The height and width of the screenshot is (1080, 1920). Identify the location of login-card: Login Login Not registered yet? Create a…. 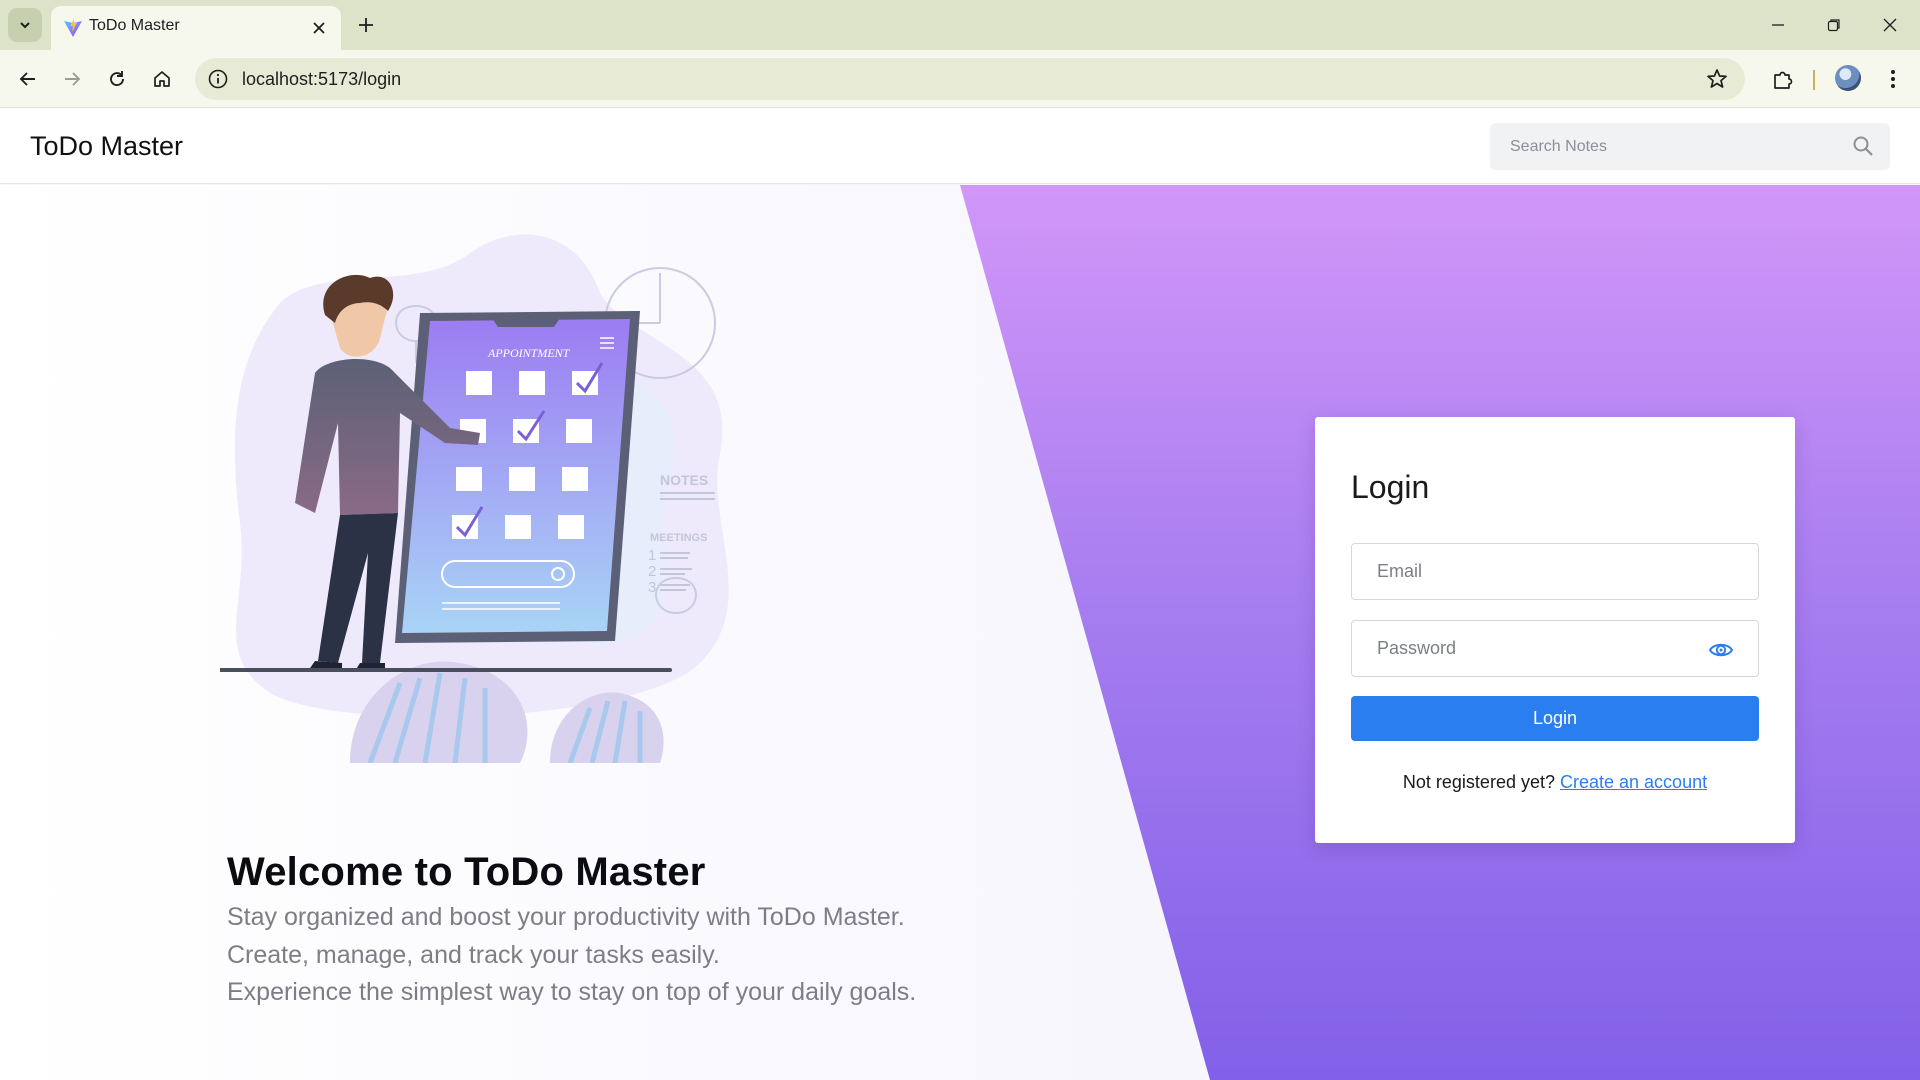
(1555, 630).